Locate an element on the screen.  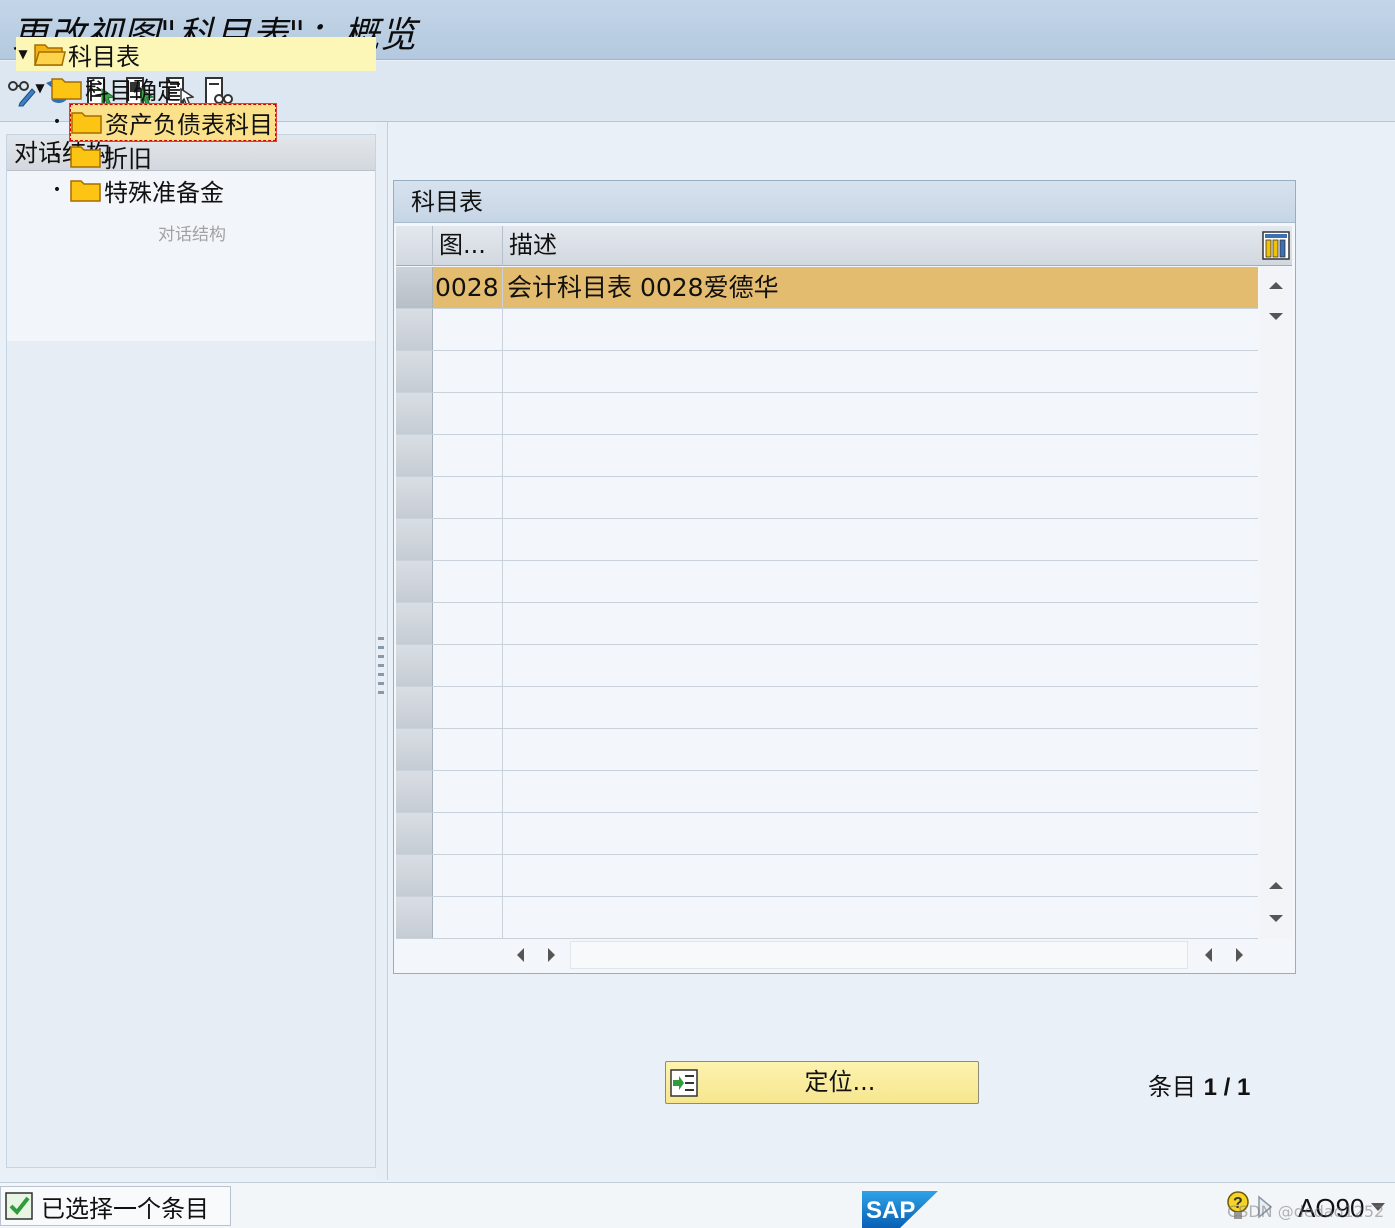
watermark: CSDN @dedao1252 is located at coordinates (1306, 1211).